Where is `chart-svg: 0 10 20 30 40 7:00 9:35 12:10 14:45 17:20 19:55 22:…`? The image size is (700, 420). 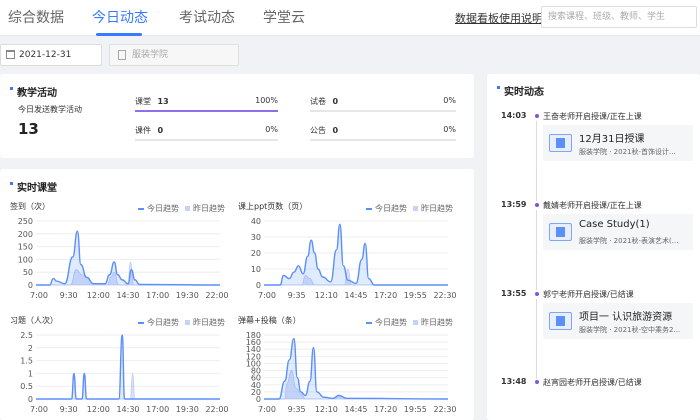
chart-svg: 0 10 20 30 40 7:00 9:35 12:10 14:45 17:20 19:55 22:… is located at coordinates (354, 258).